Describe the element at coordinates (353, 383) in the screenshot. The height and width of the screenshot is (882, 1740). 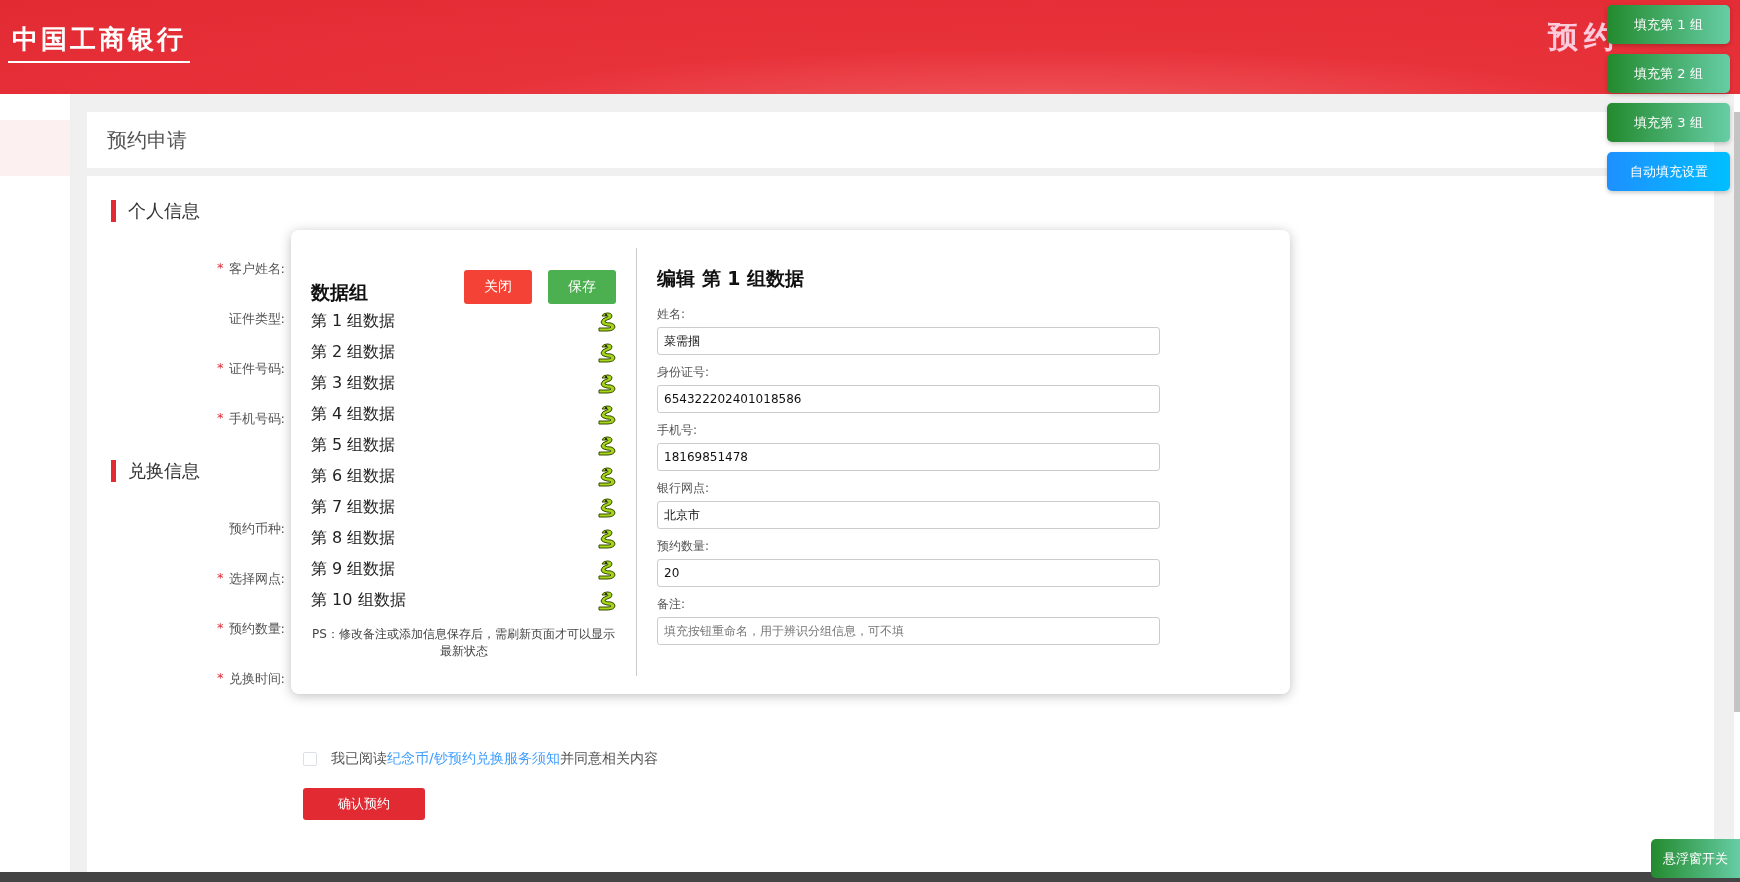
I see `group-item: 第 3 组数据` at that location.